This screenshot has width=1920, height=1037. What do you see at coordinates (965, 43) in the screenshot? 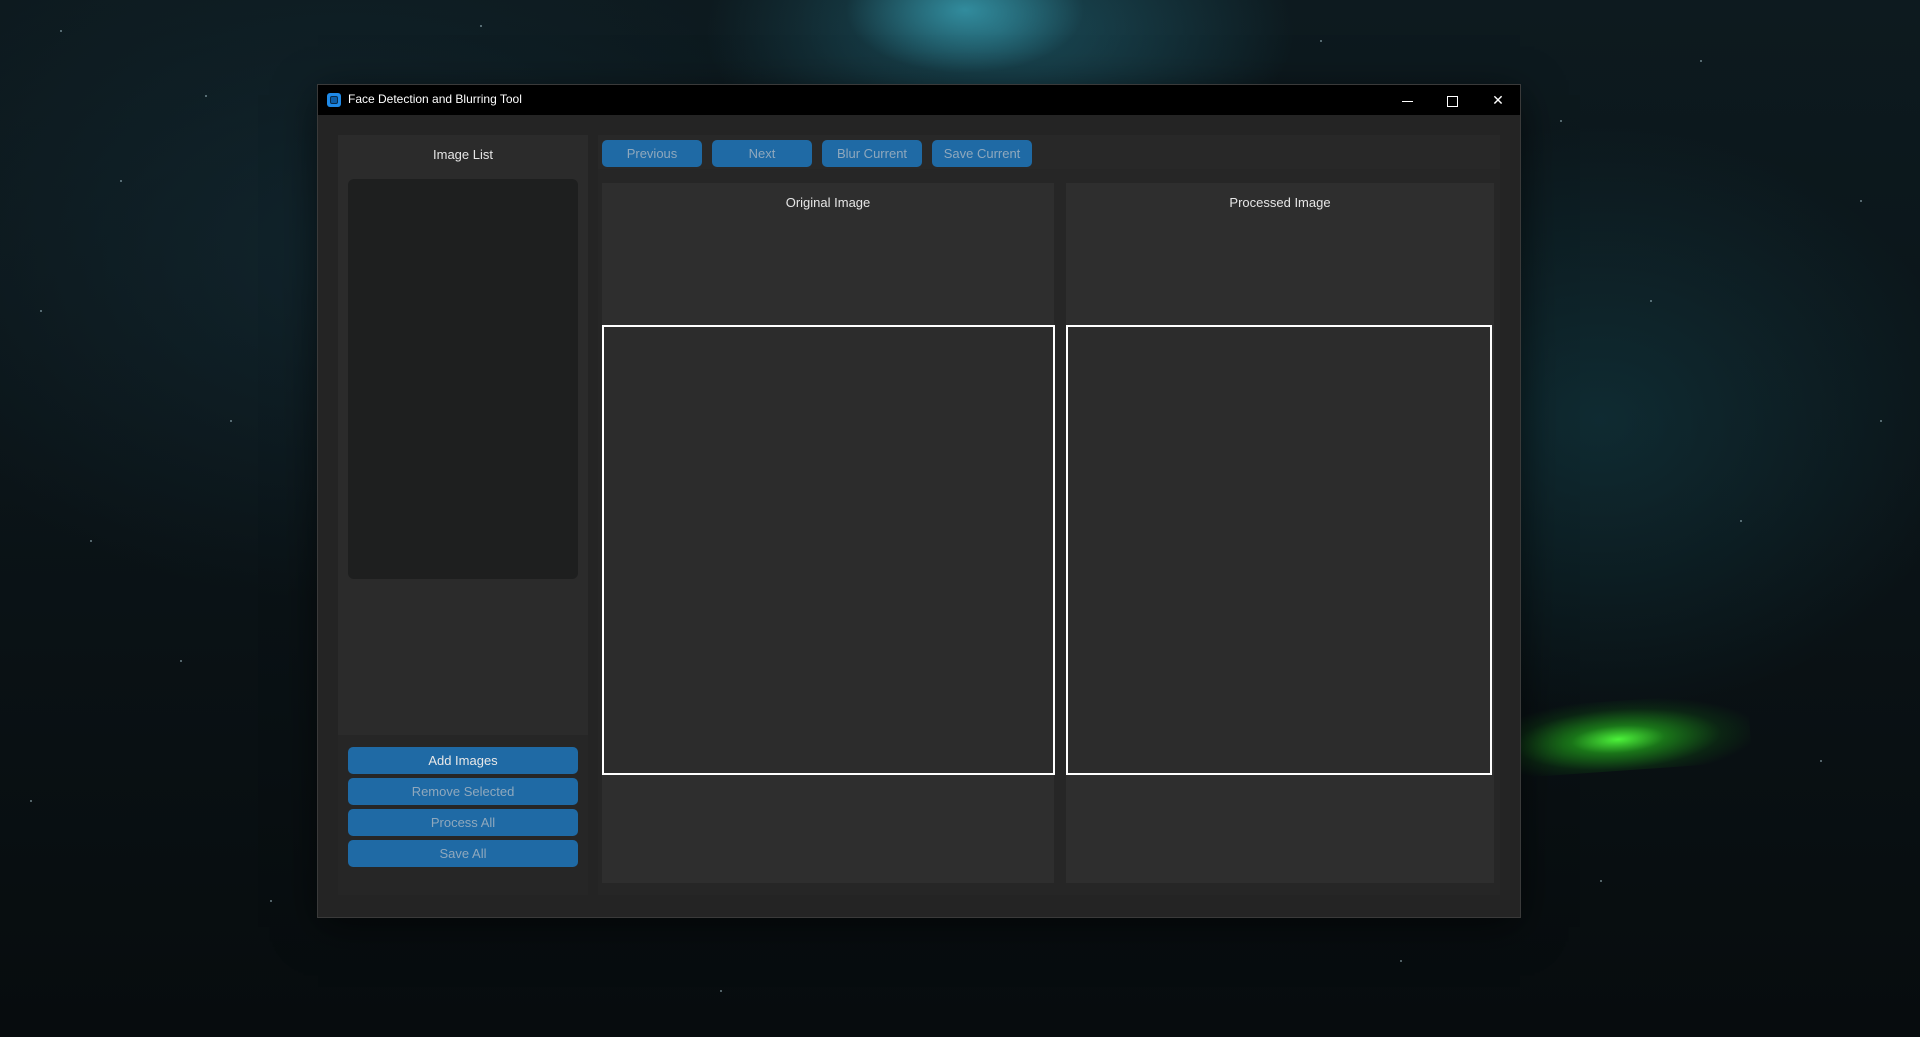
I see `wallpaper-figure` at bounding box center [965, 43].